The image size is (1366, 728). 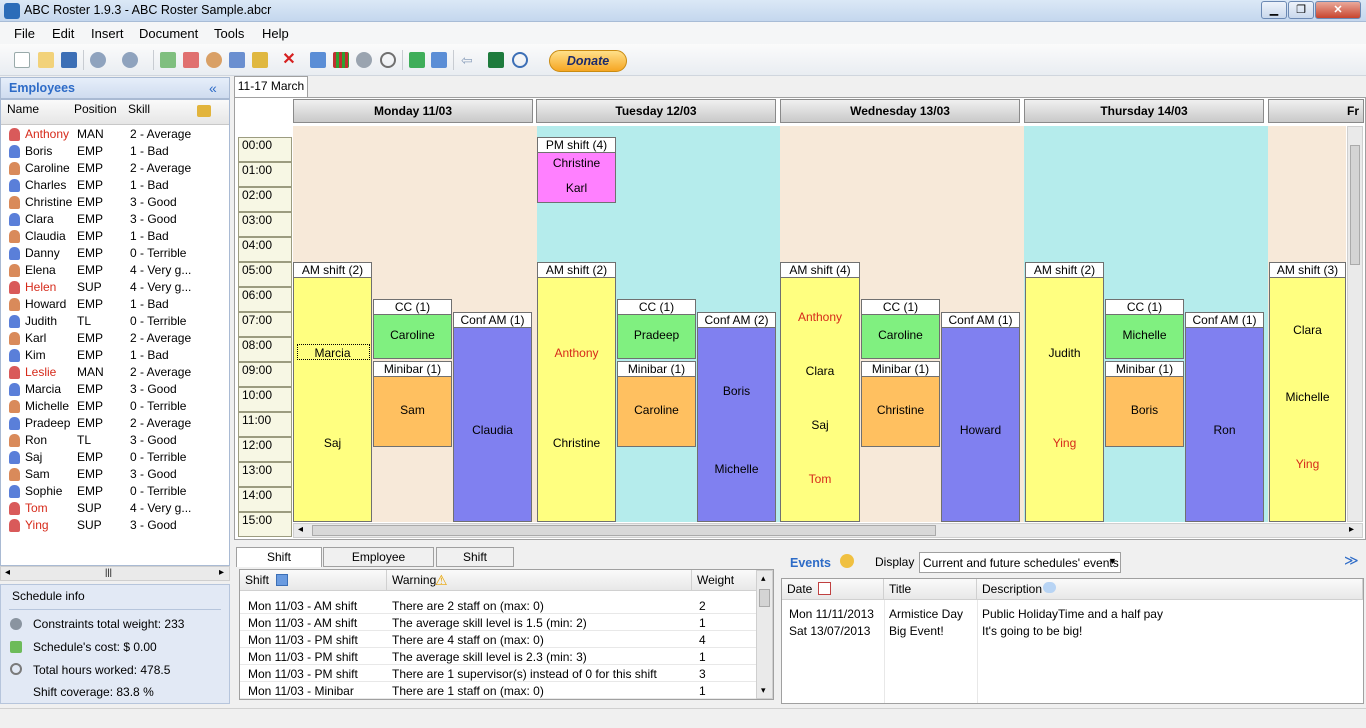 What do you see at coordinates (271, 86) in the screenshot?
I see `tab-week: 11-17 March` at bounding box center [271, 86].